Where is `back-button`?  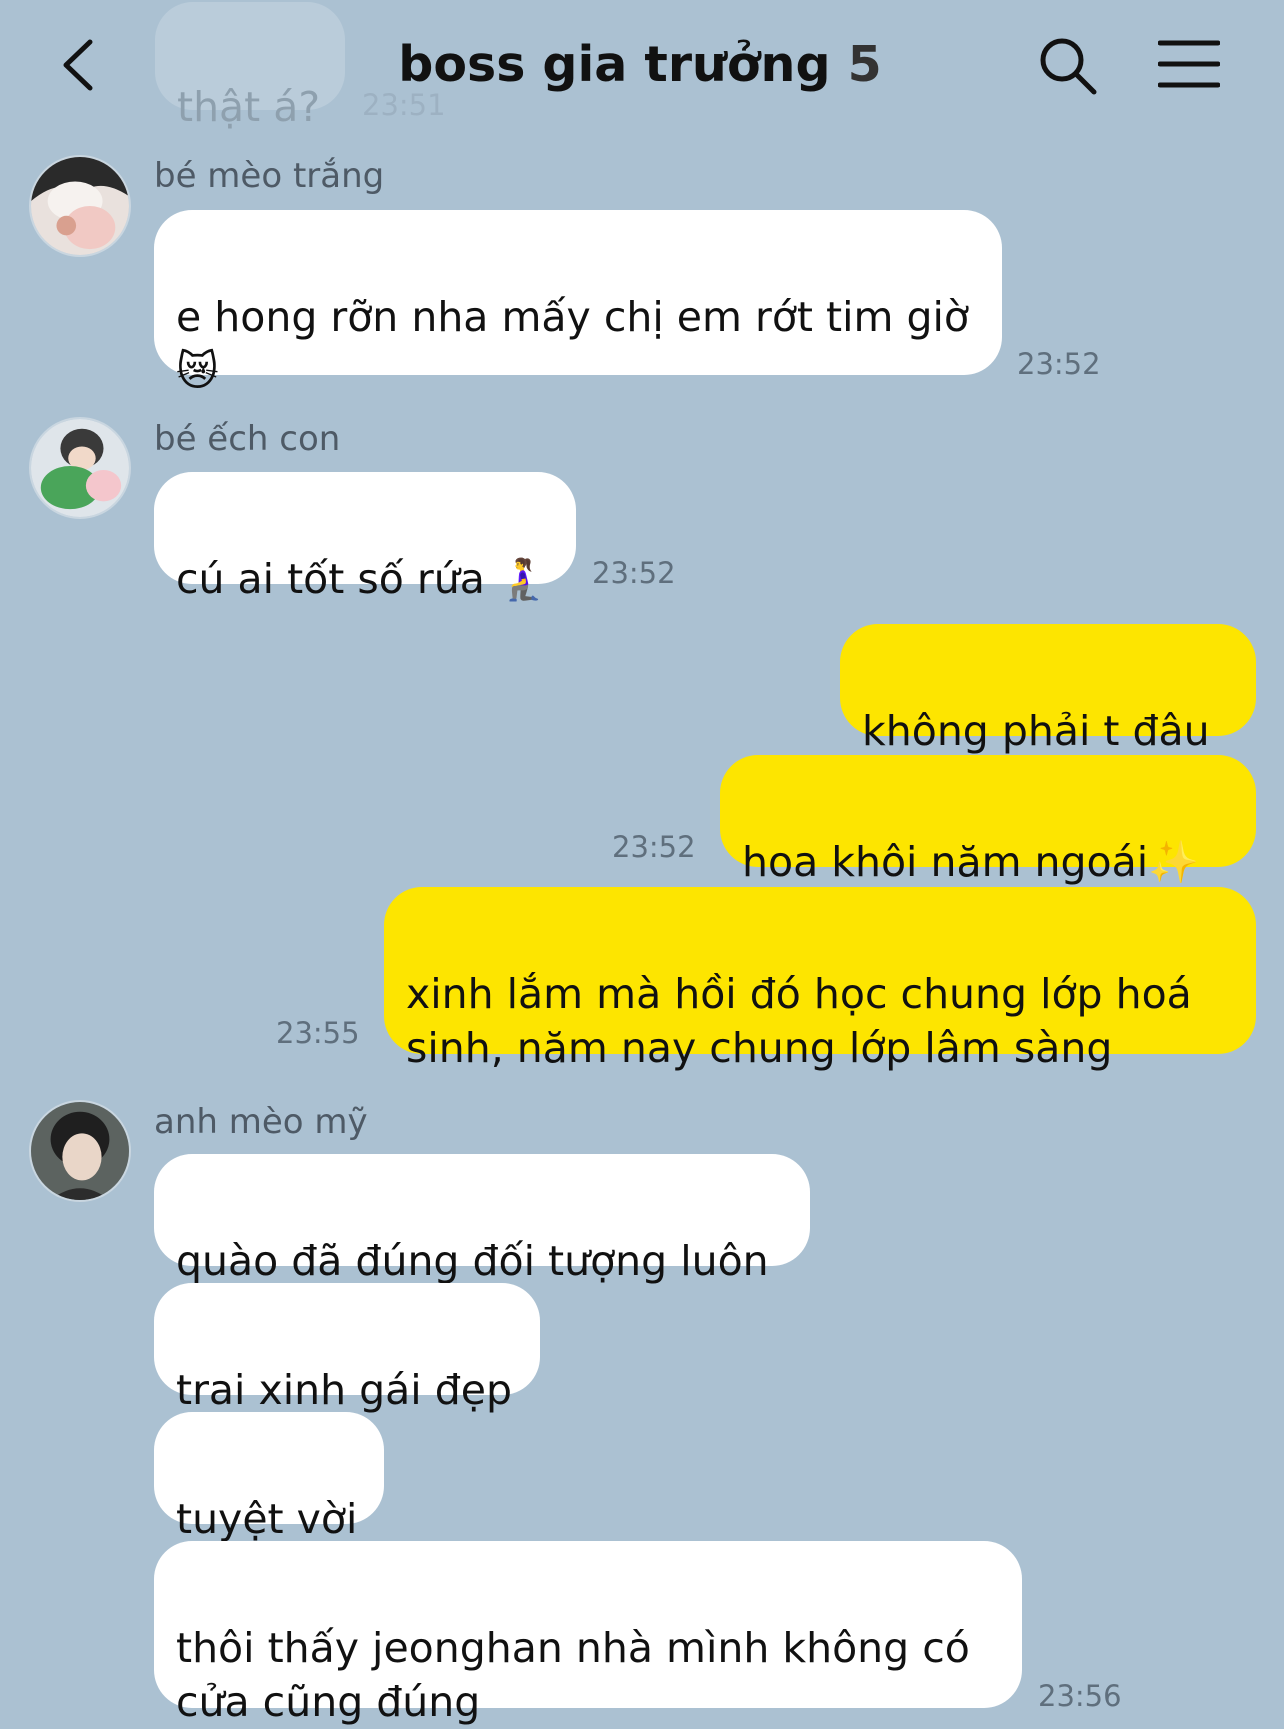
back-button is located at coordinates (82, 65).